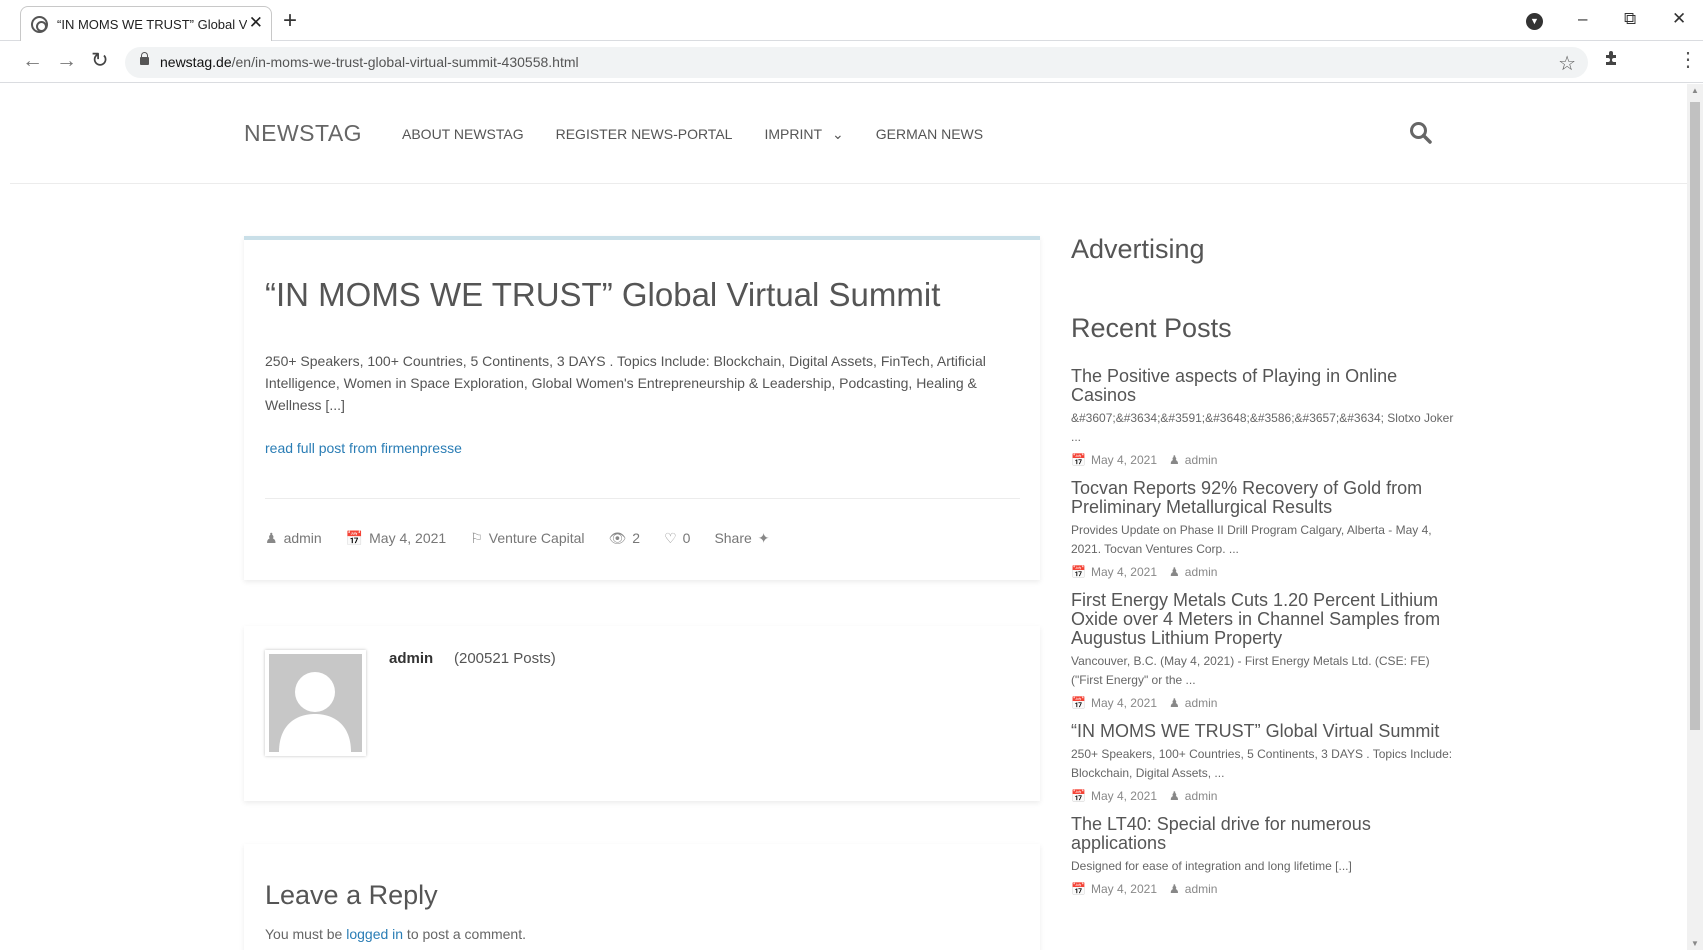 This screenshot has height=950, width=1703. What do you see at coordinates (1630, 19) in the screenshot?
I see `restore-button: ⧉` at bounding box center [1630, 19].